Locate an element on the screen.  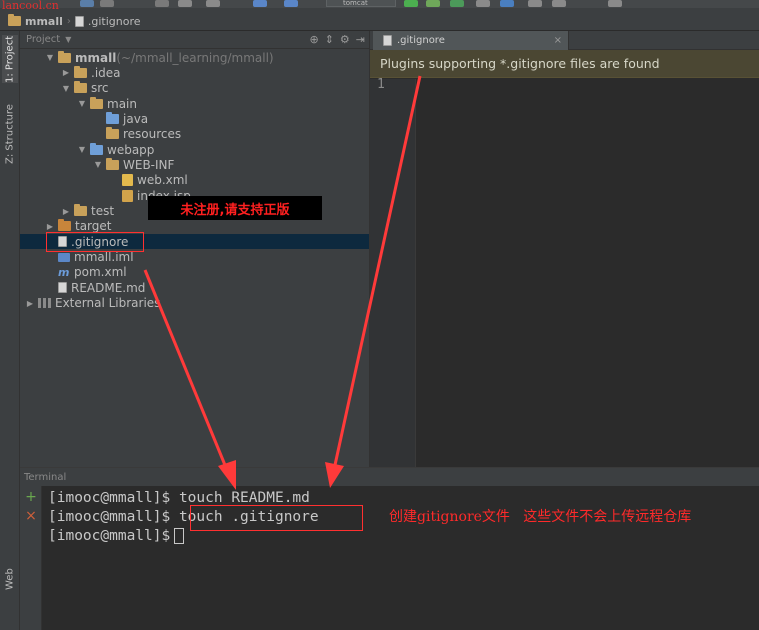
terminal-prompt-line: [imooc@mmall]$ is located at coordinates (116, 536).